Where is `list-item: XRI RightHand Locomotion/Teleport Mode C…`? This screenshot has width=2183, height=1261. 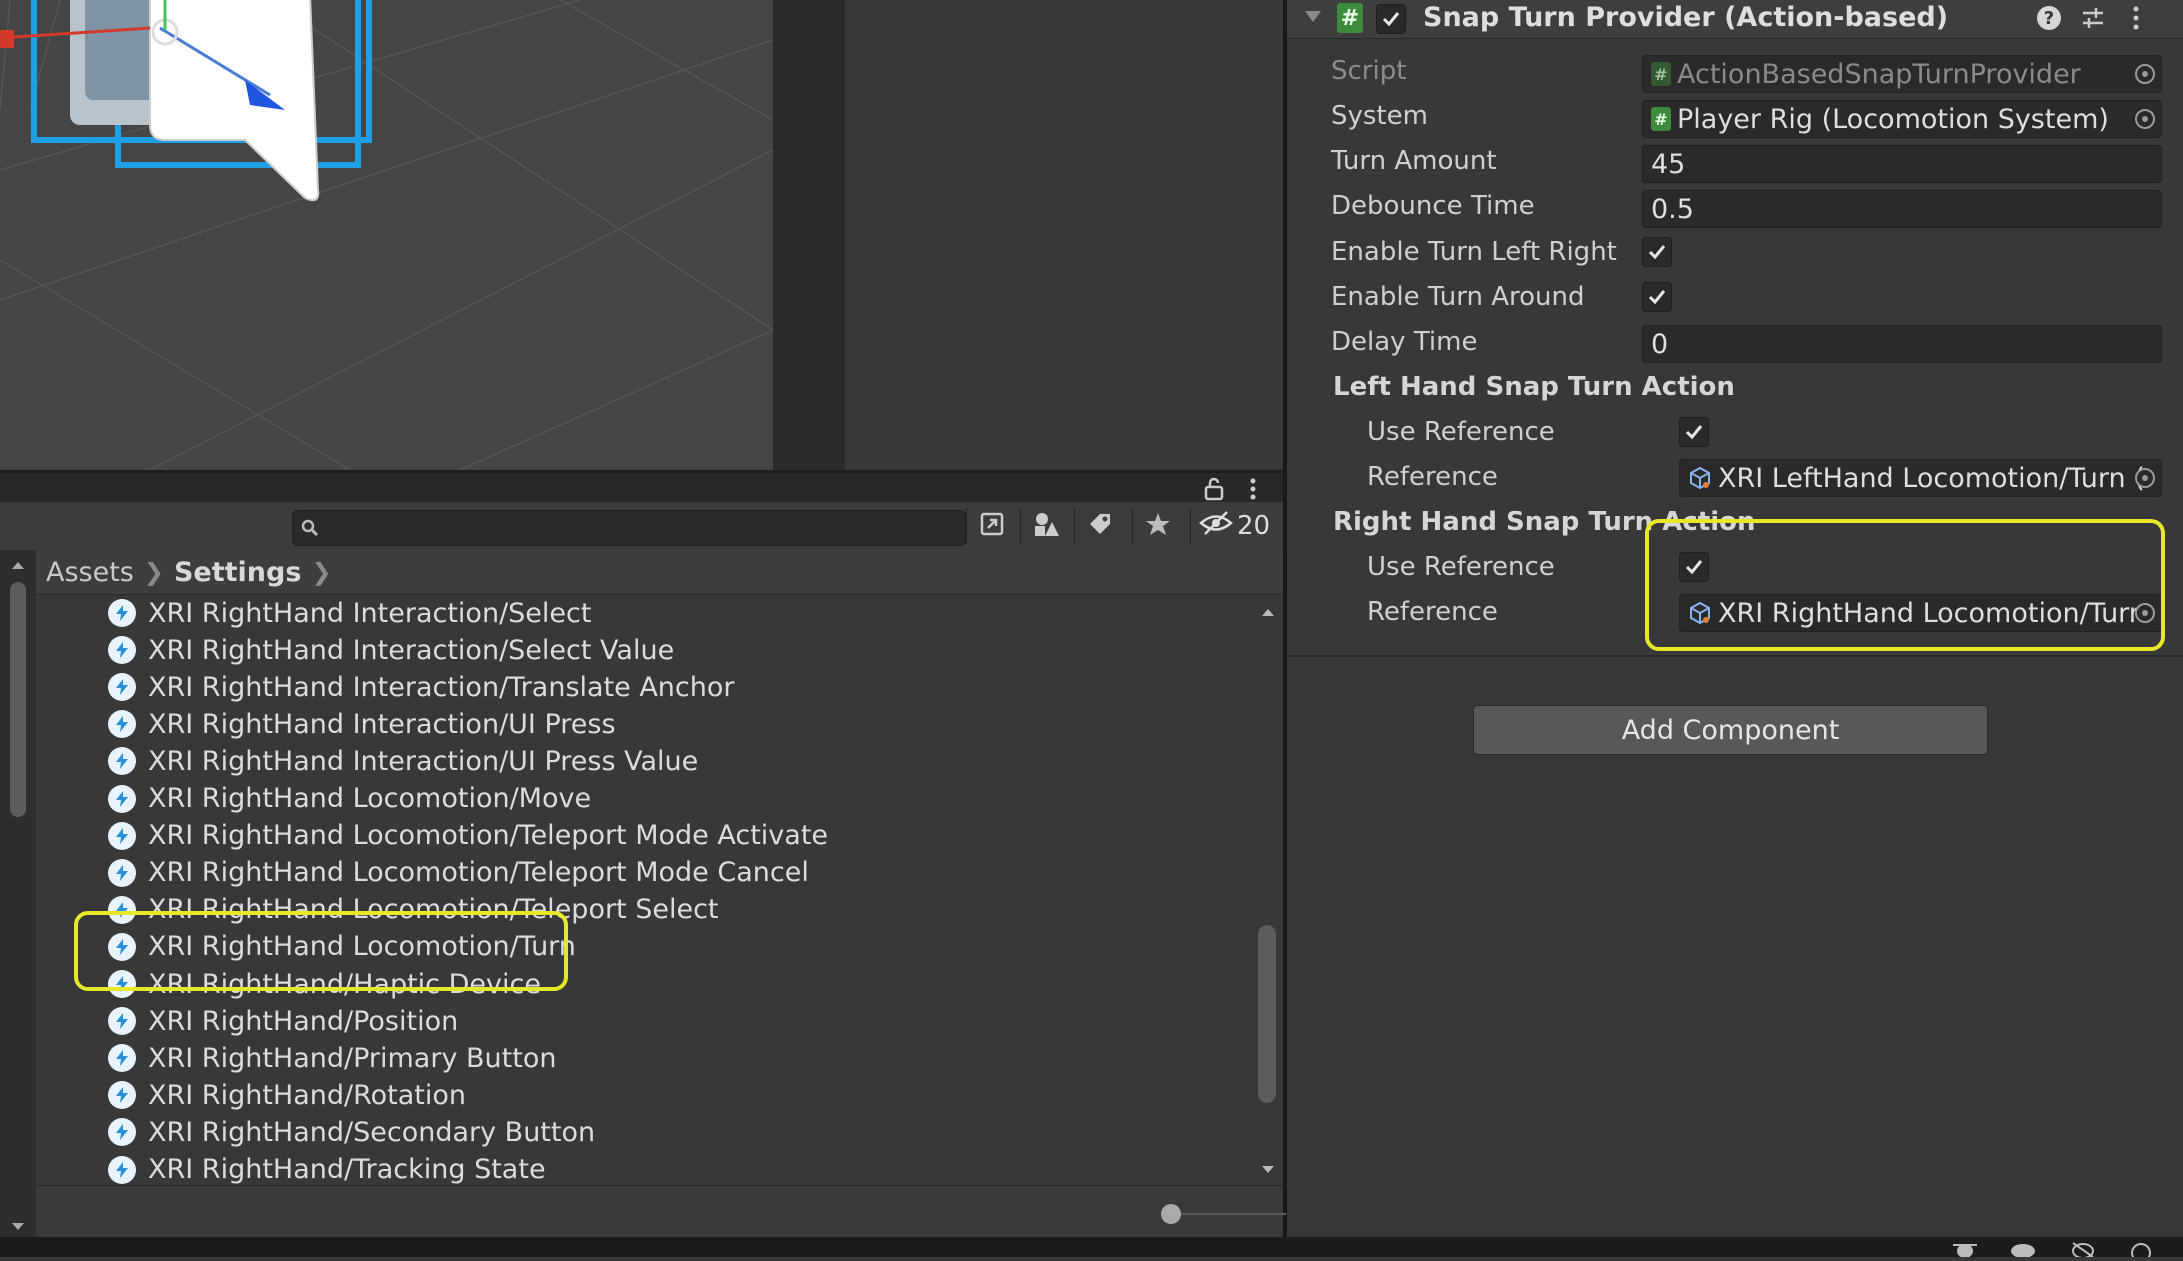
list-item: XRI RightHand Locomotion/Teleport Mode C… is located at coordinates (458, 873).